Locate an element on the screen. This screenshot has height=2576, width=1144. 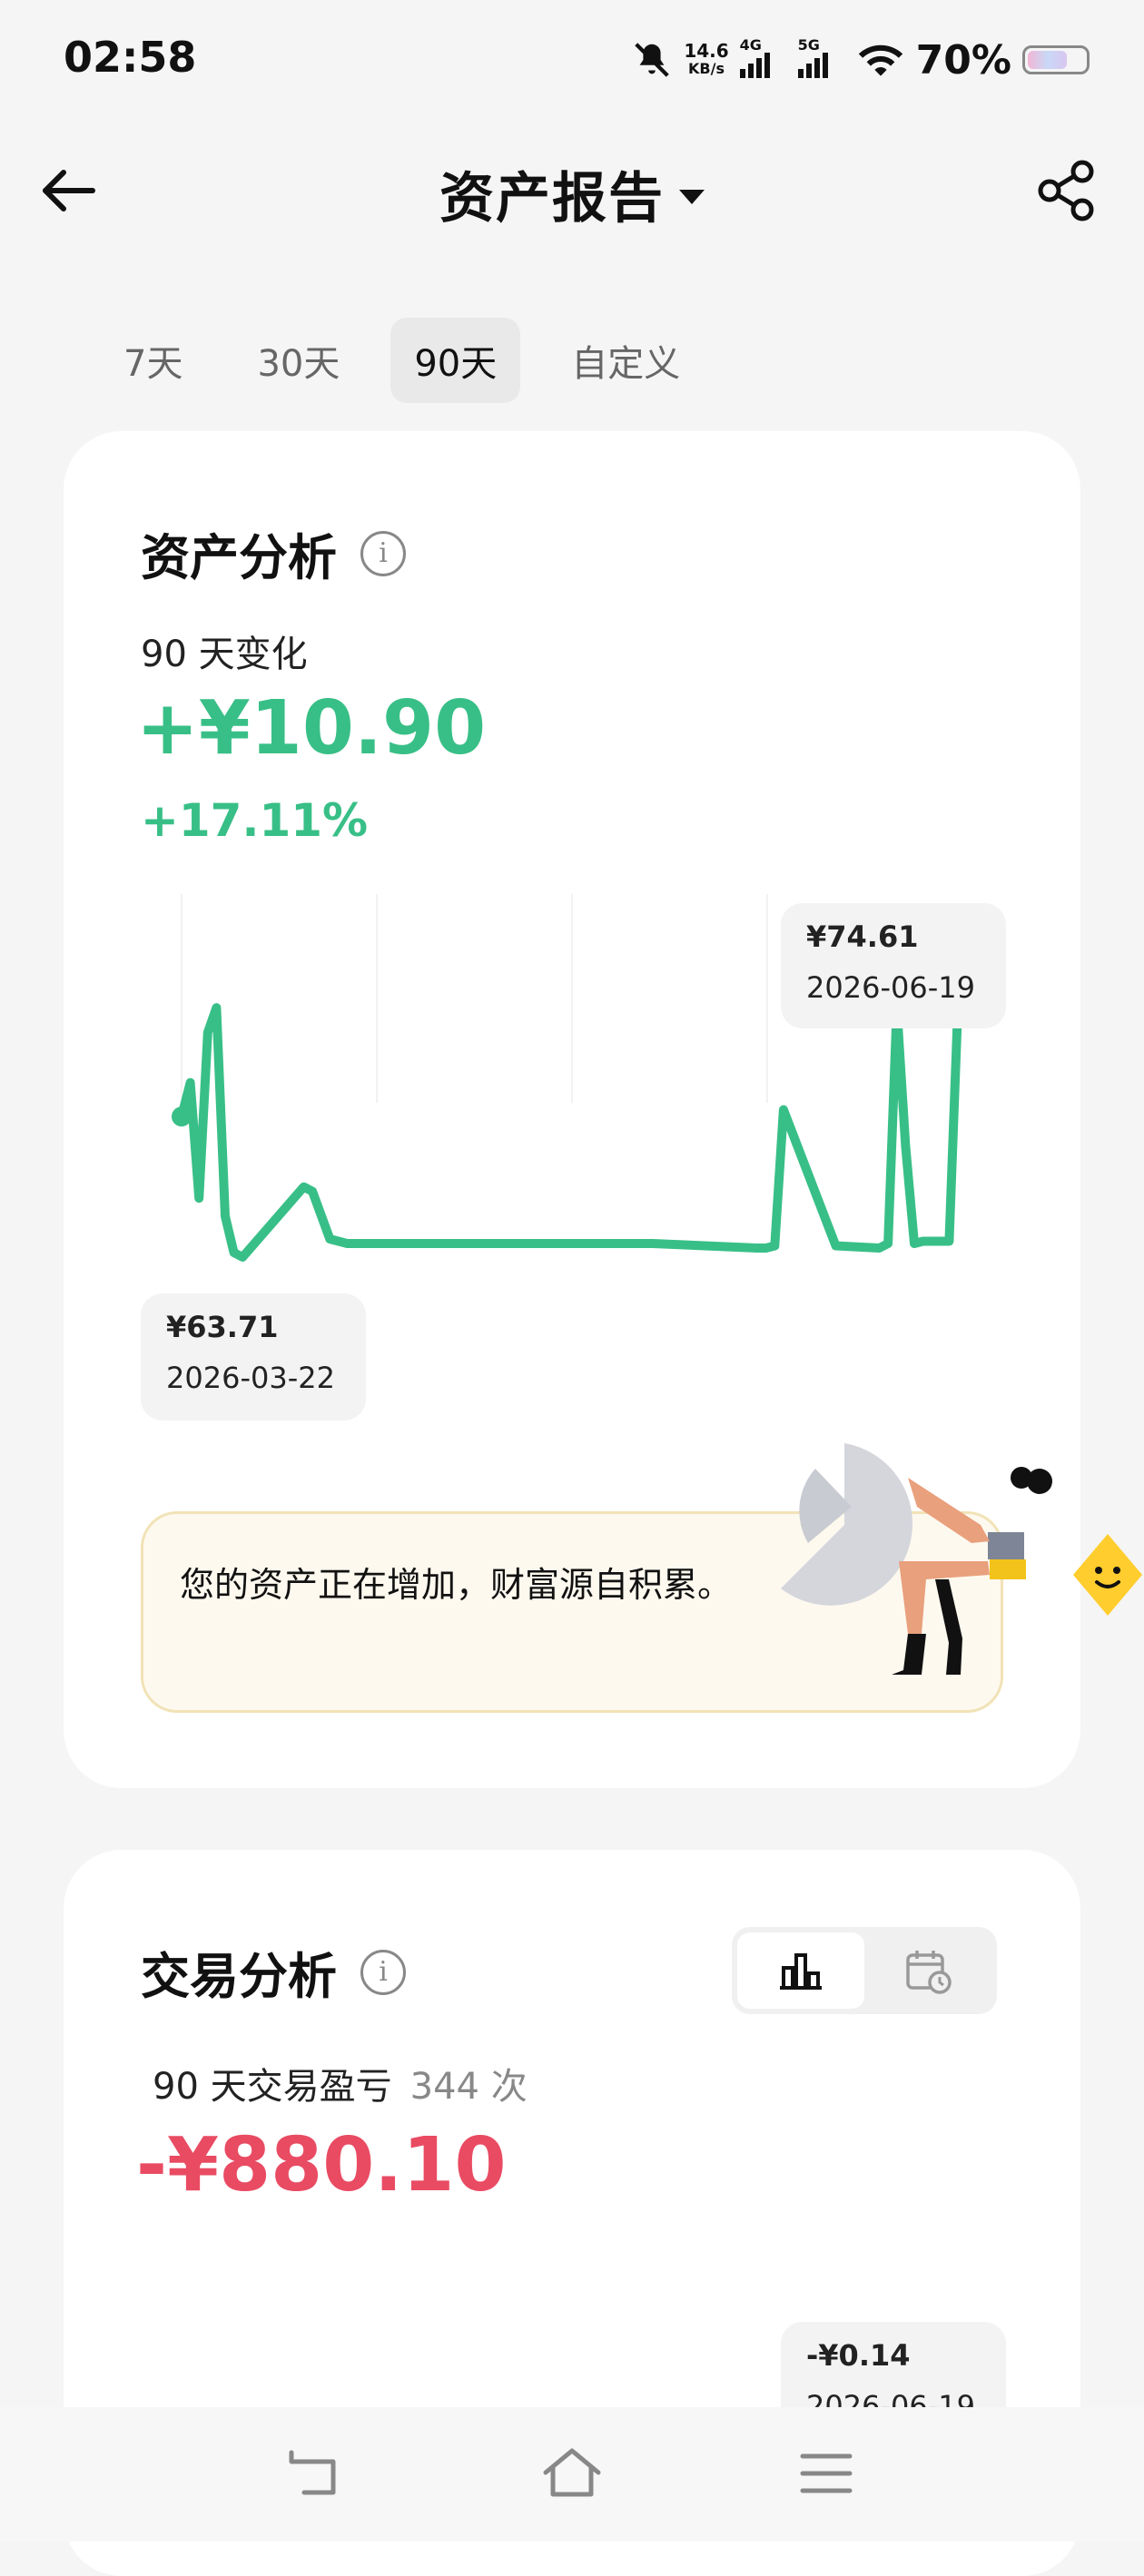
tab-90d: 90天 is located at coordinates (456, 360).